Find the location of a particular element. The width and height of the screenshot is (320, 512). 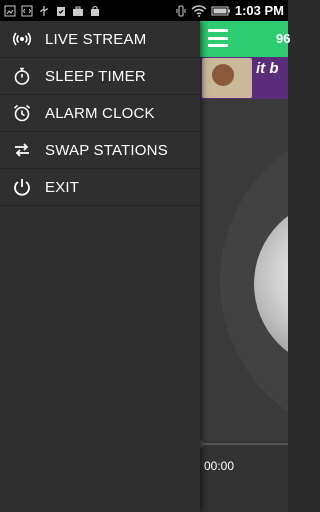

code-icon is located at coordinates (27, 10).